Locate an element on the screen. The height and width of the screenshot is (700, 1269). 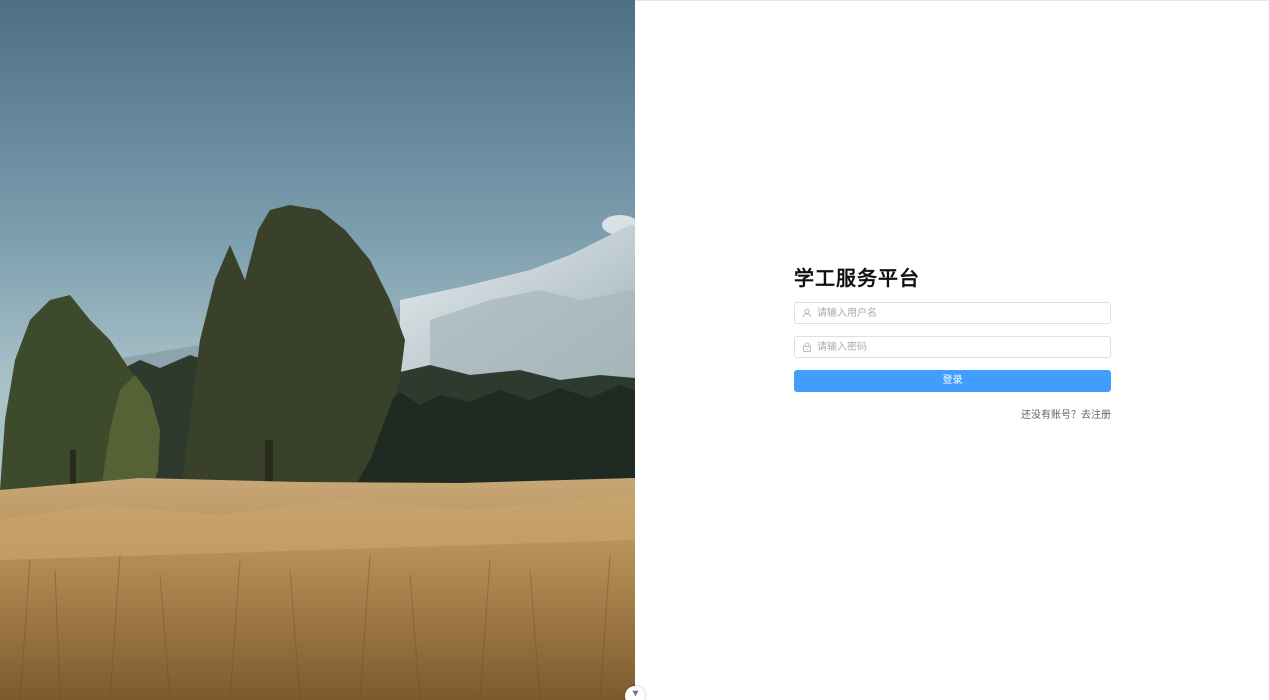
chevron-down-icon is located at coordinates (635, 693).